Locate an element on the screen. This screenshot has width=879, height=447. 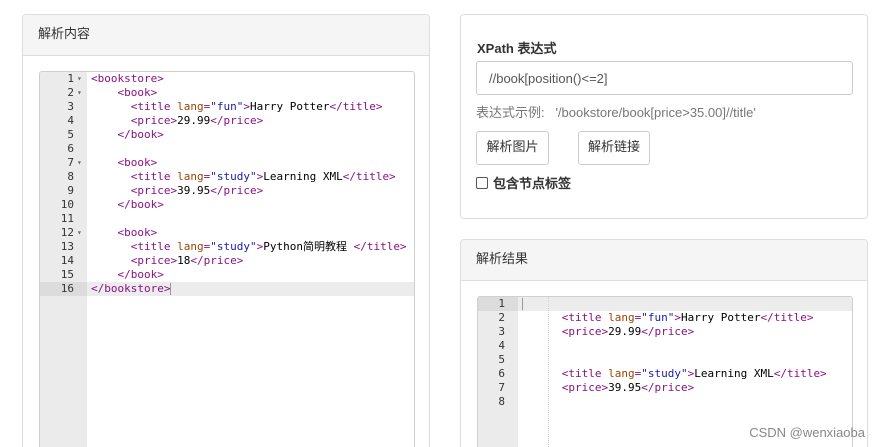
xml-line-number: 8 is located at coordinates (70, 176).